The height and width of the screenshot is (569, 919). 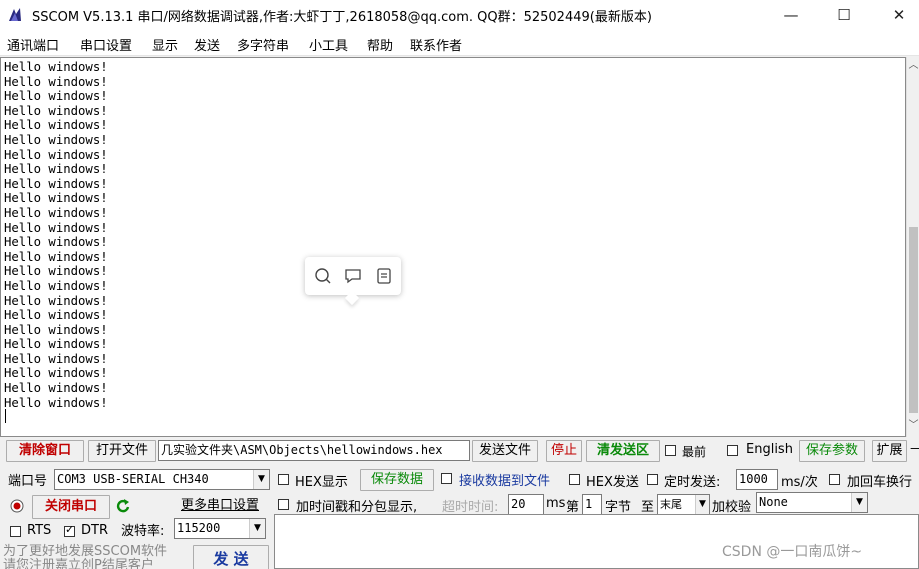 I want to click on menu-send: 发送, so click(x=207, y=44).